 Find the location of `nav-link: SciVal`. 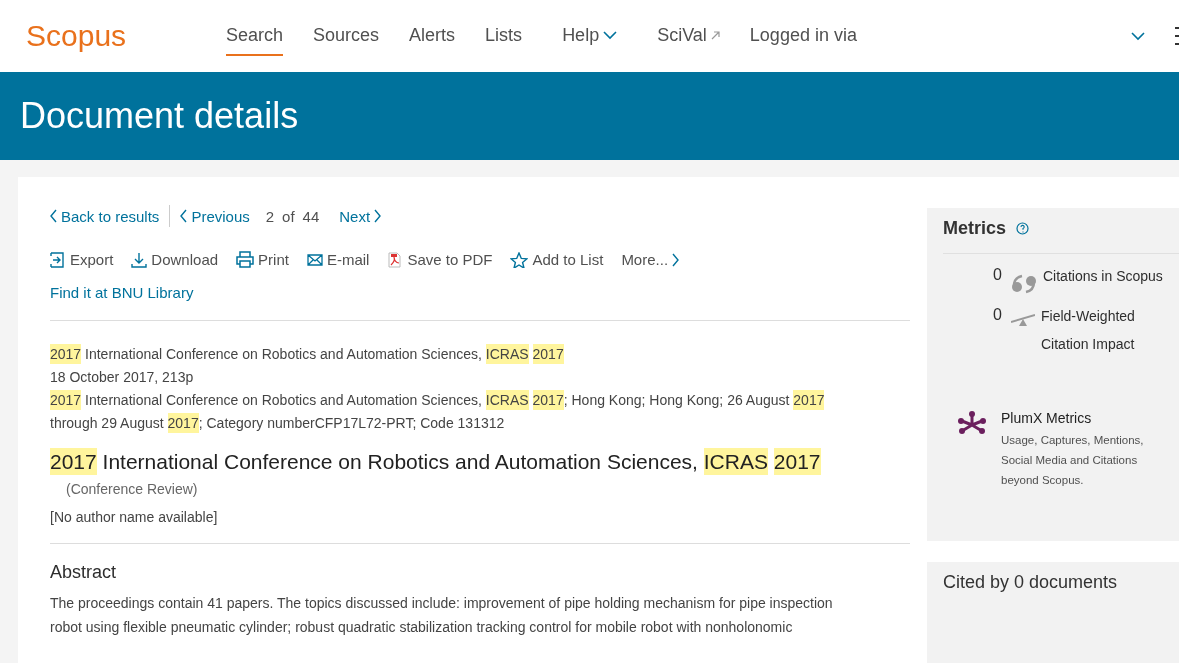

nav-link: SciVal is located at coordinates (688, 36).